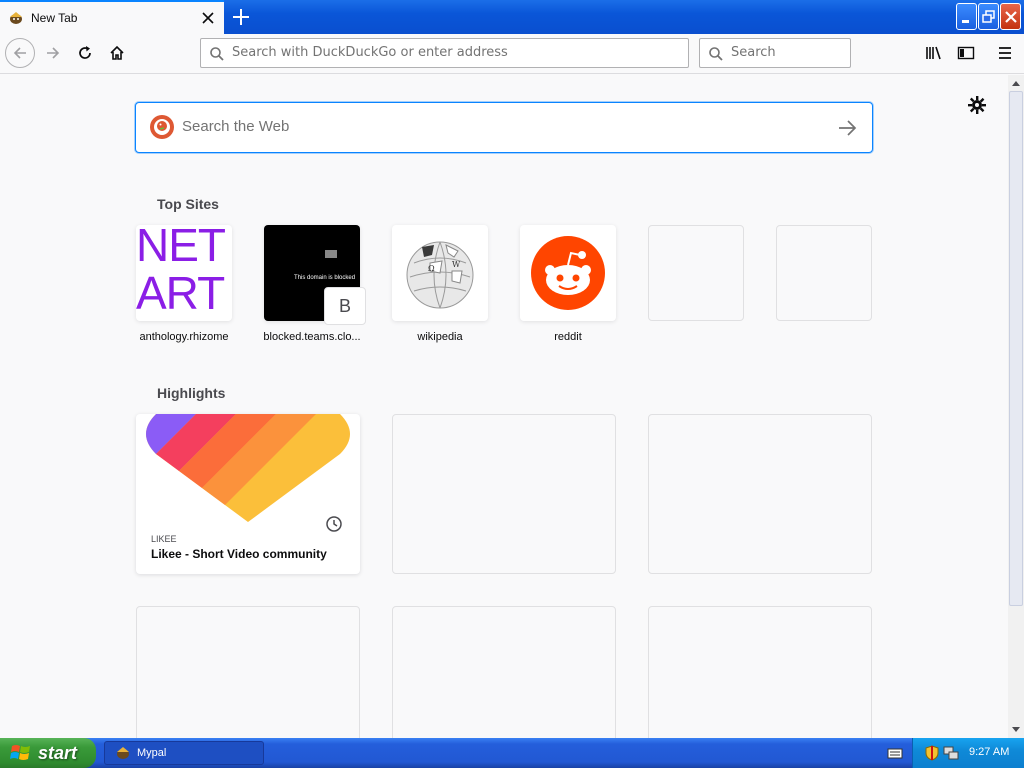 This screenshot has width=1024, height=768. I want to click on taskbar-item-mypal: Mypal, so click(184, 753).